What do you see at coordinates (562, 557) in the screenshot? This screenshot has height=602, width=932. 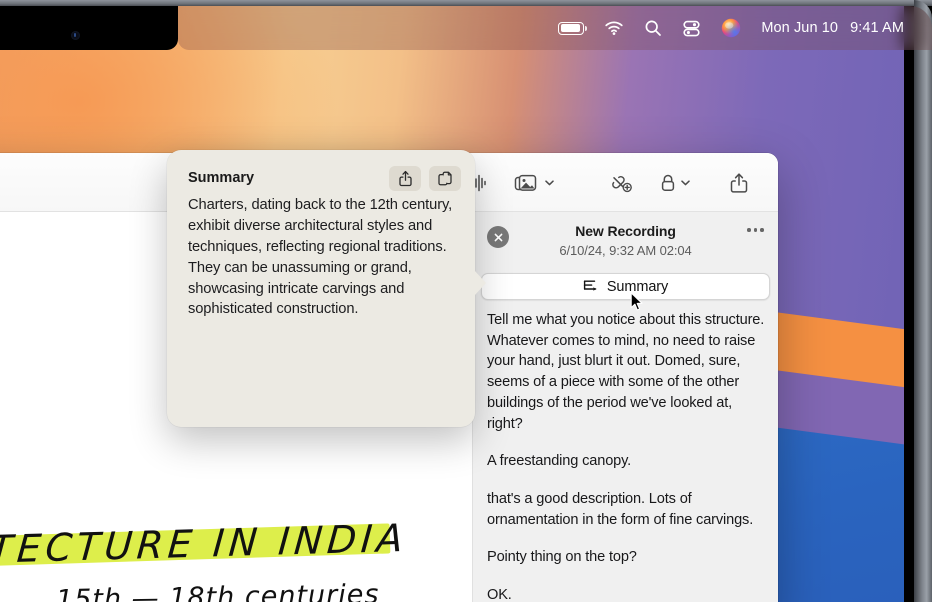 I see `transcript-paragraph: Pointy thing on the top?` at bounding box center [562, 557].